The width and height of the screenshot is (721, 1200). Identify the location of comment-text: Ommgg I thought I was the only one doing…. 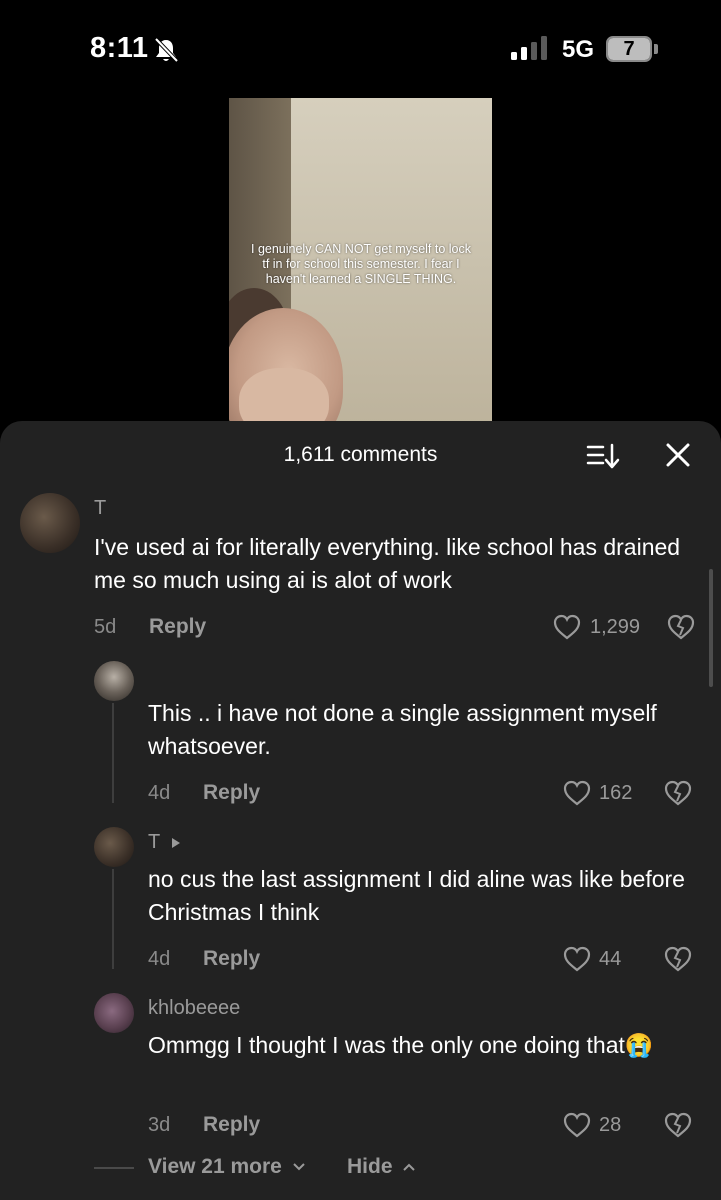
(418, 1045).